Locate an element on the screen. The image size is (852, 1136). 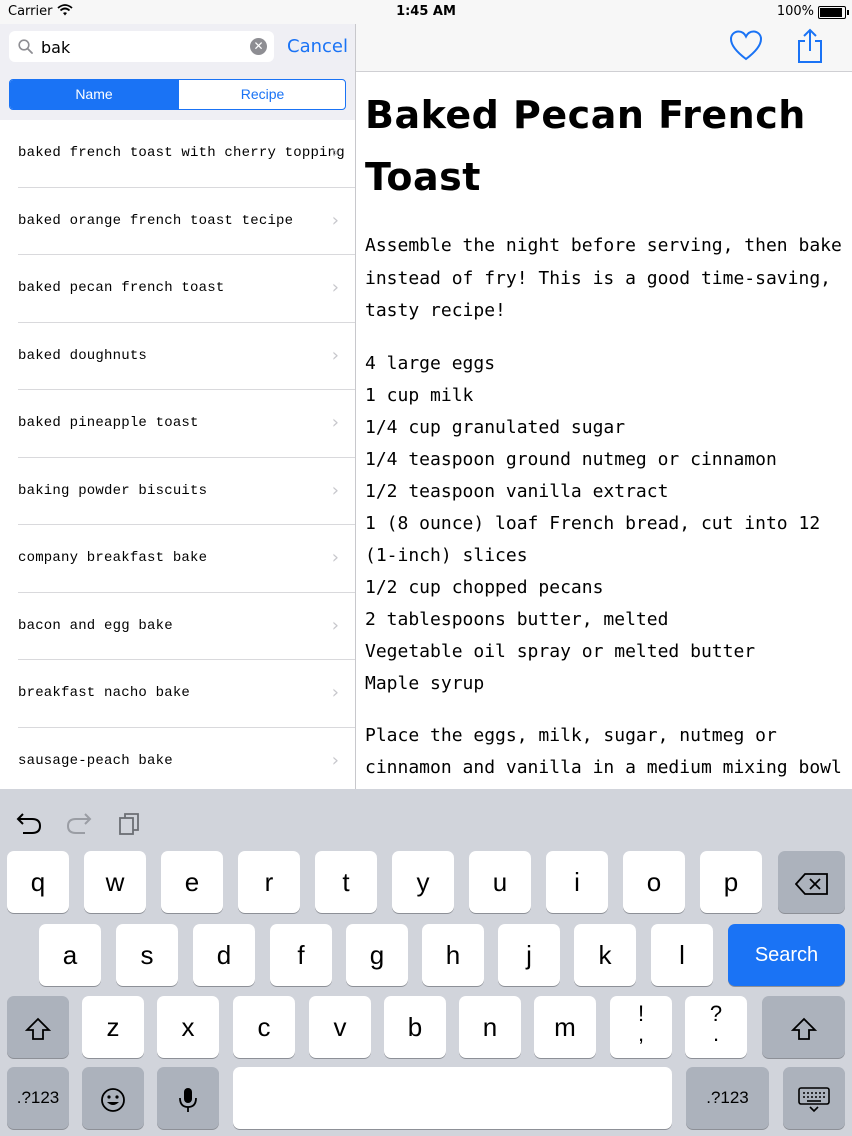
list-item-label: baked orange french toast tecipe is located at coordinates (156, 220).